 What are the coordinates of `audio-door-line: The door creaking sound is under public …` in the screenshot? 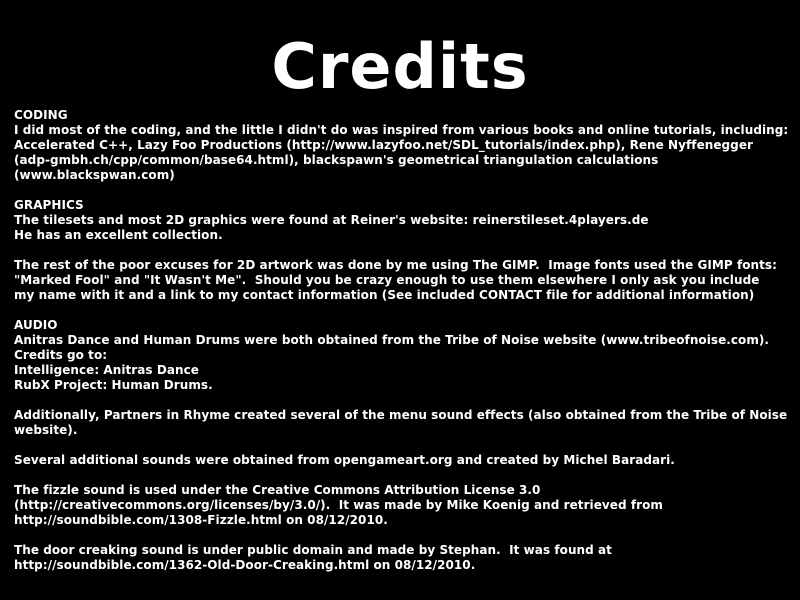 It's located at (313, 550).